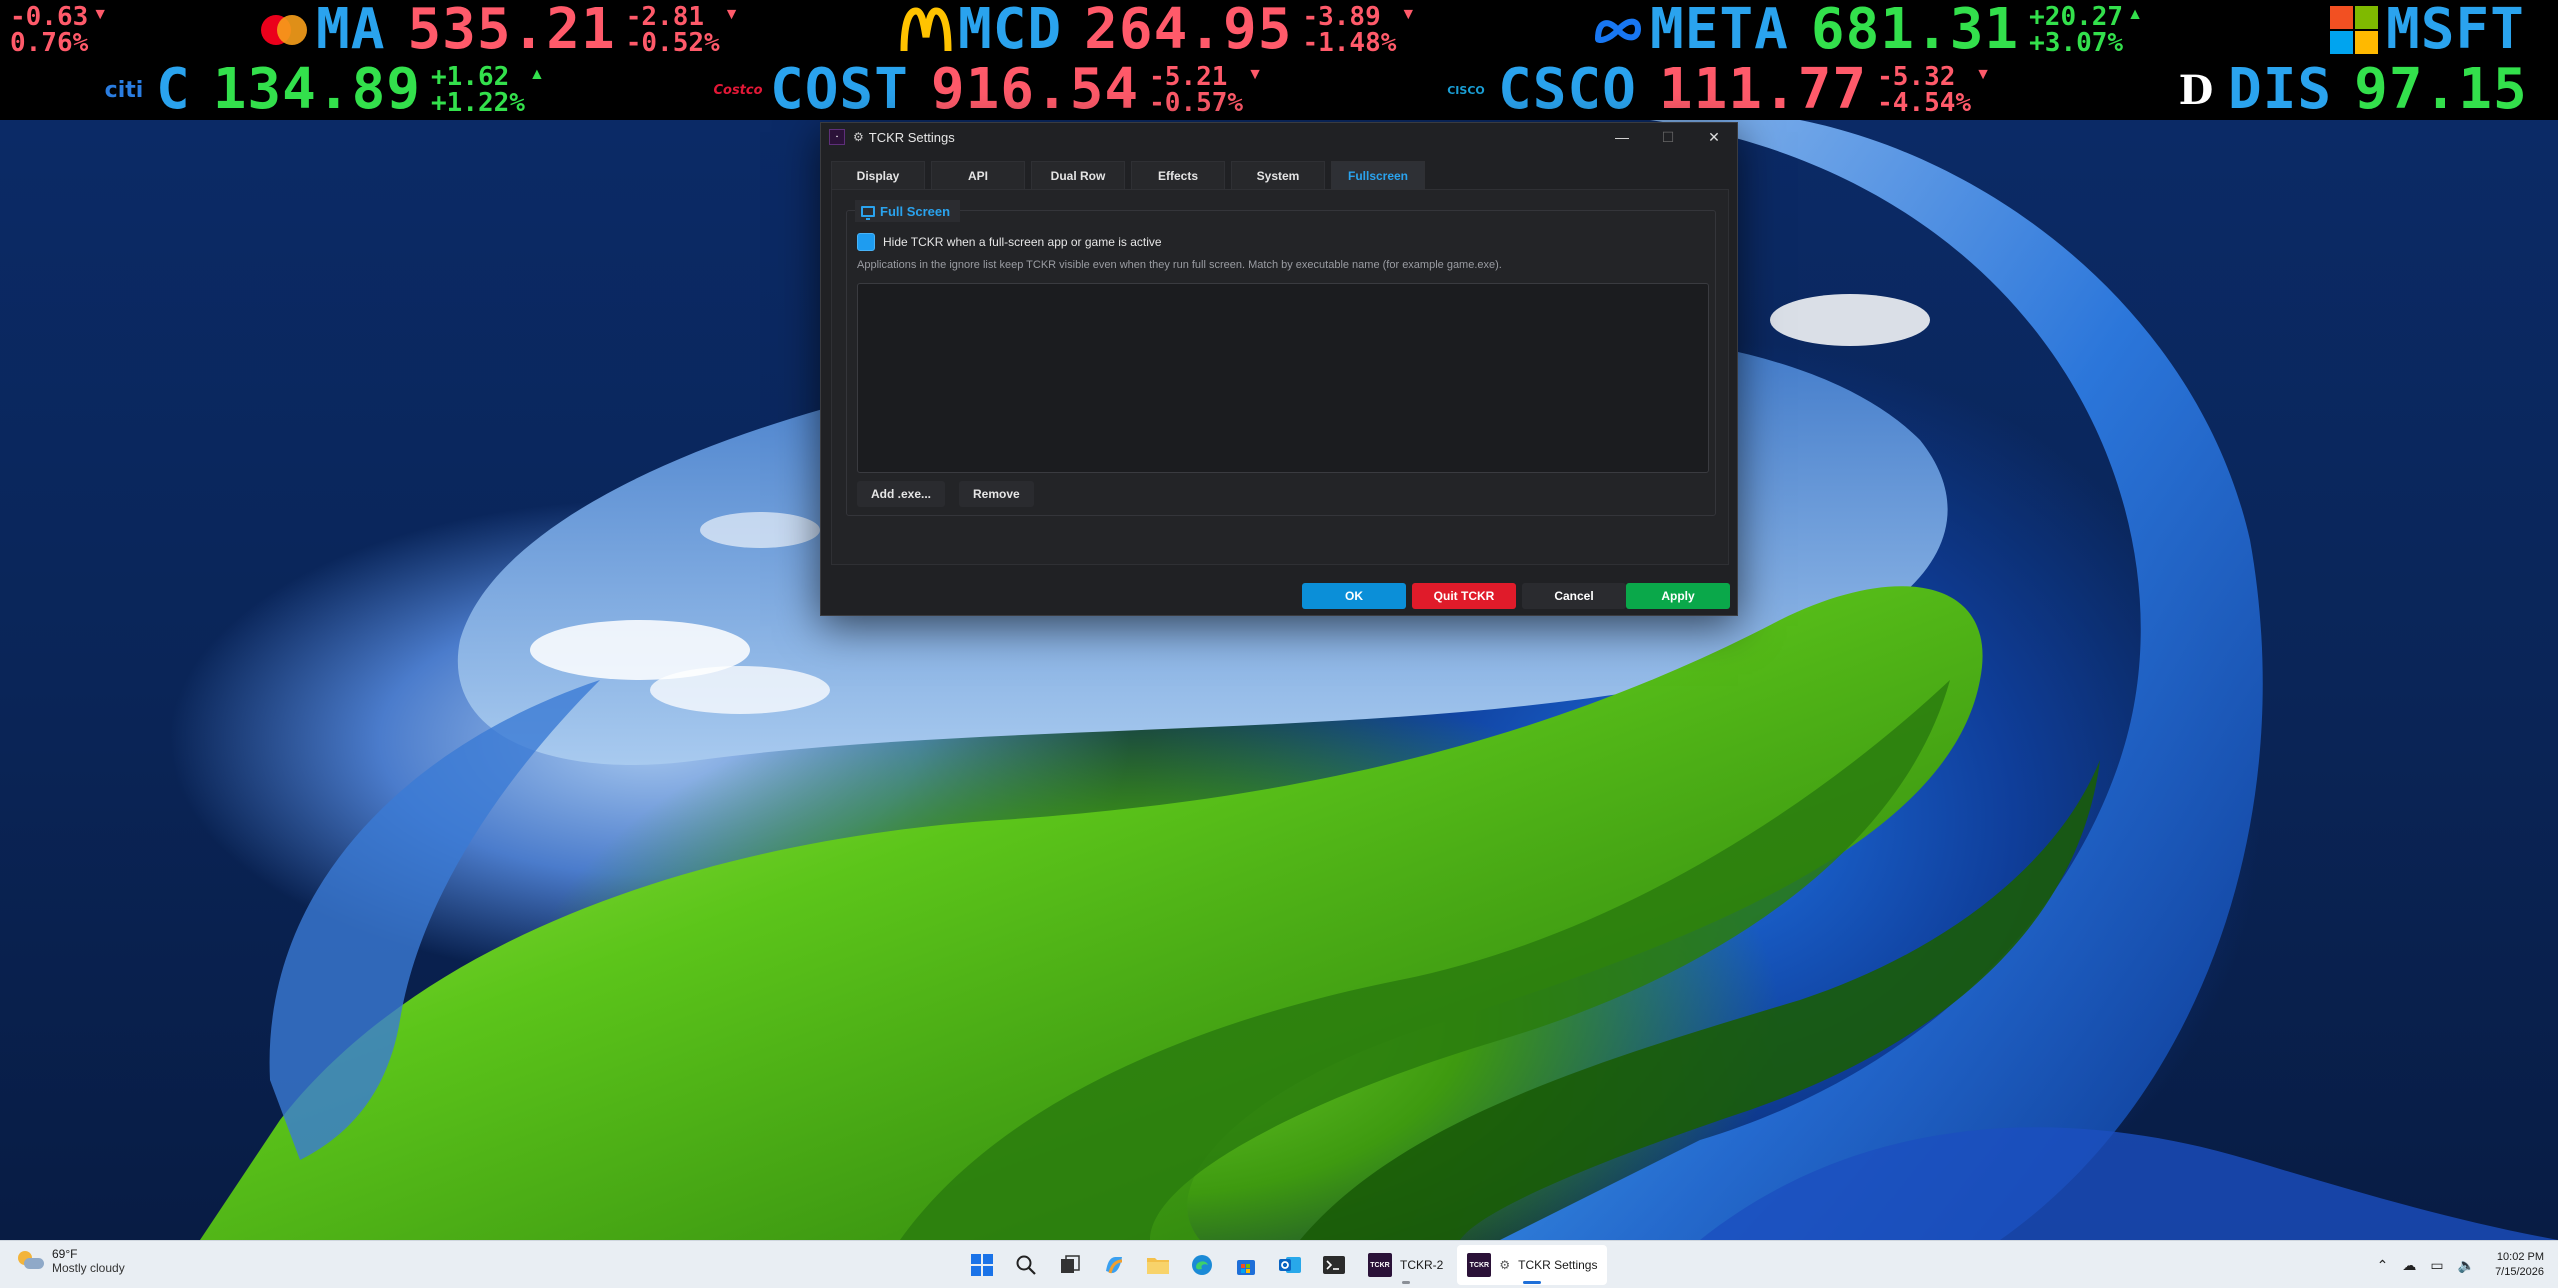 The height and width of the screenshot is (1288, 2558). What do you see at coordinates (65, 1254) in the screenshot?
I see `weather-temperature: 69°F` at bounding box center [65, 1254].